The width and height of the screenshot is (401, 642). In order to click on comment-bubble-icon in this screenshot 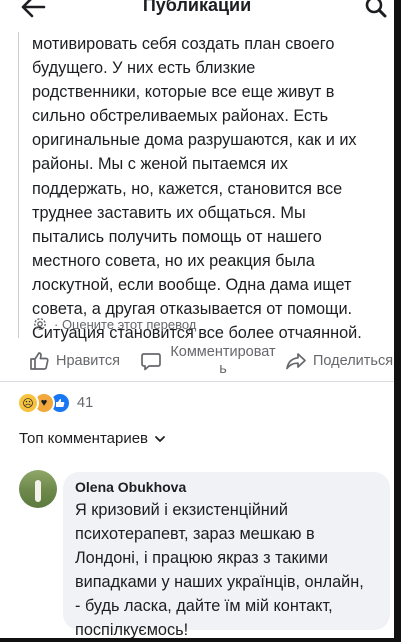, I will do `click(151, 362)`.